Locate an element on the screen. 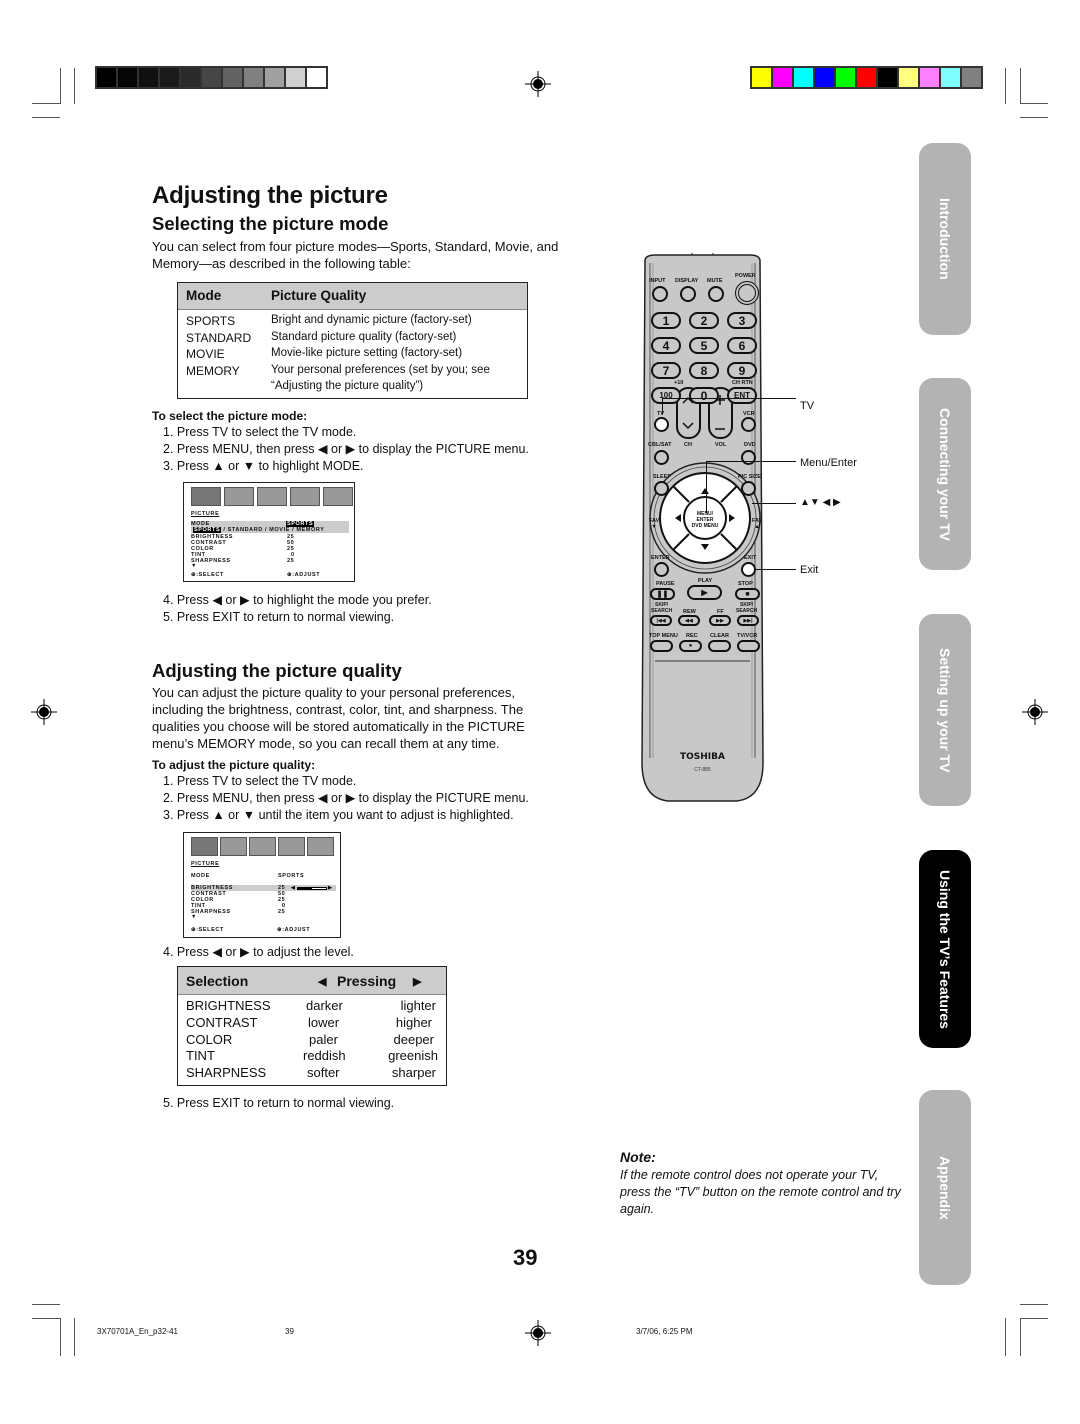  digit-button-3: 3 is located at coordinates (742, 320).